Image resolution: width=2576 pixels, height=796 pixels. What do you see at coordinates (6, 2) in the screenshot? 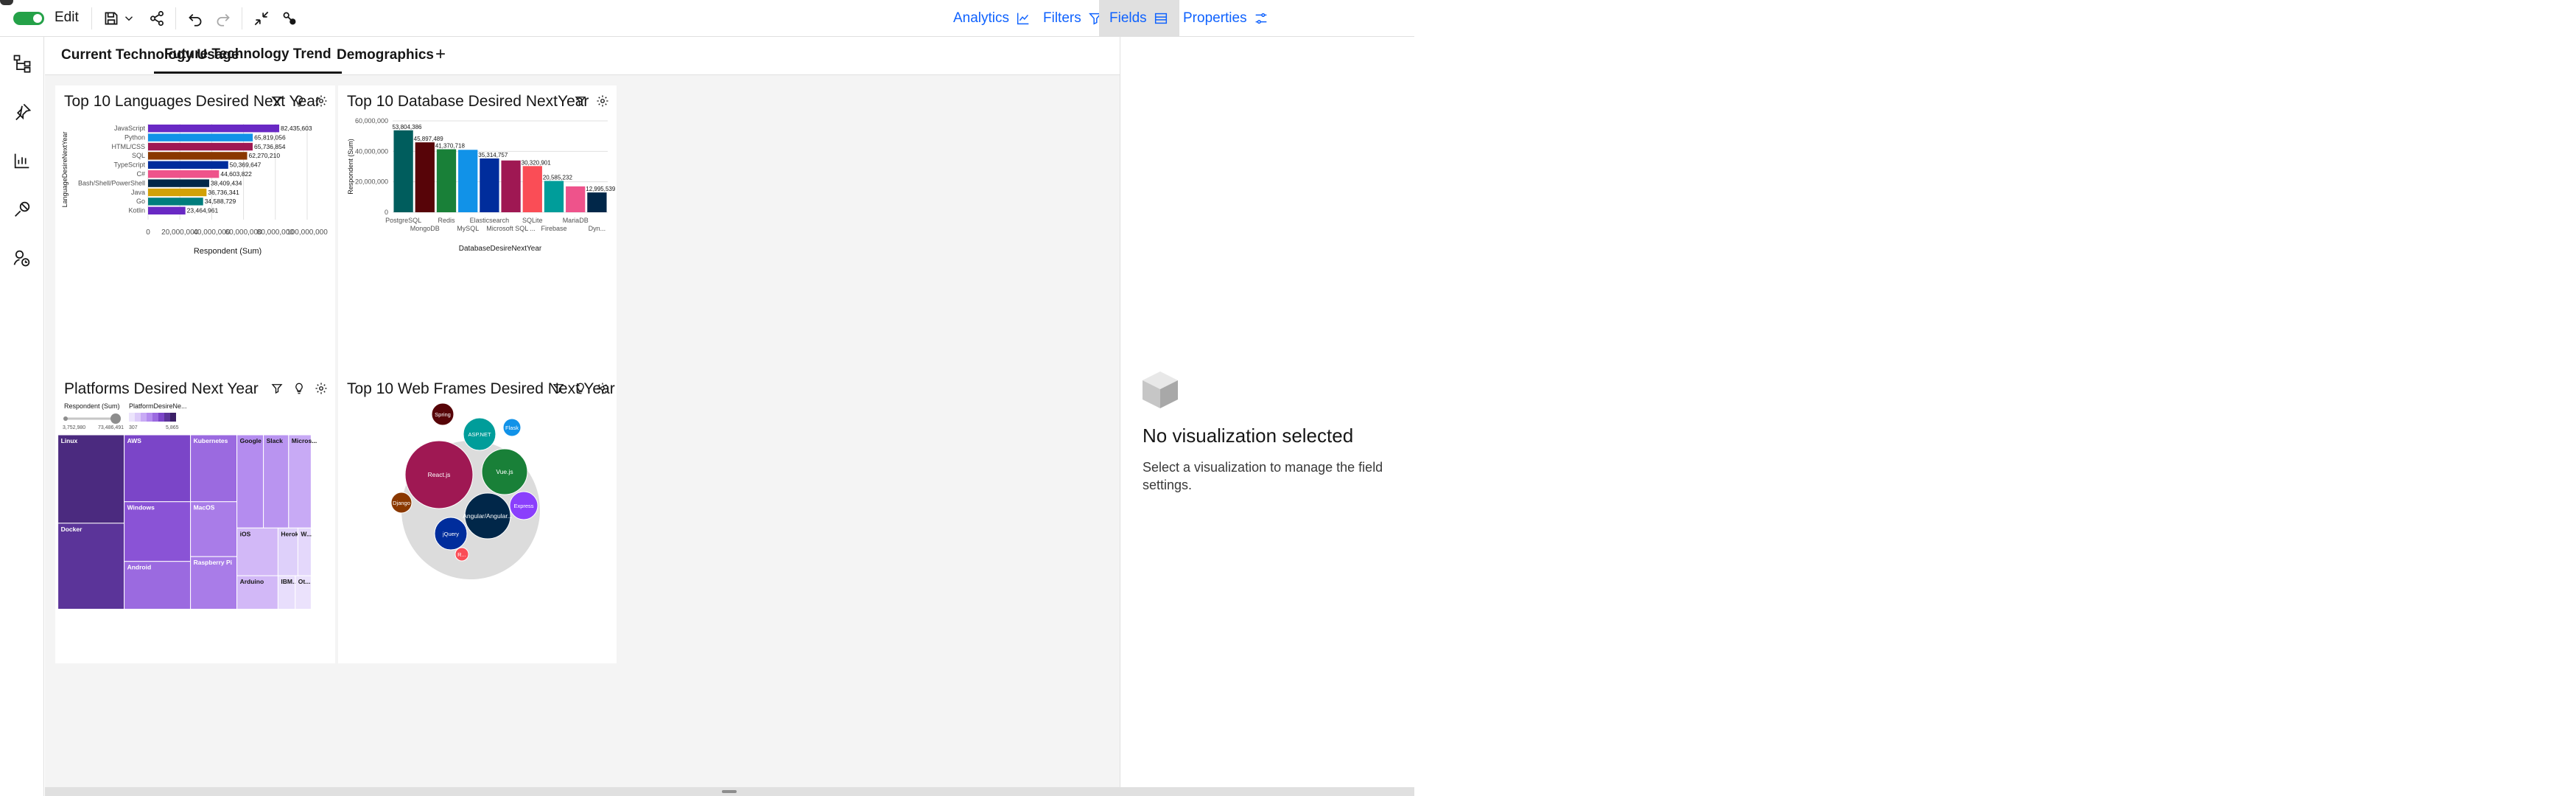
I see `panel-pull-tab` at bounding box center [6, 2].